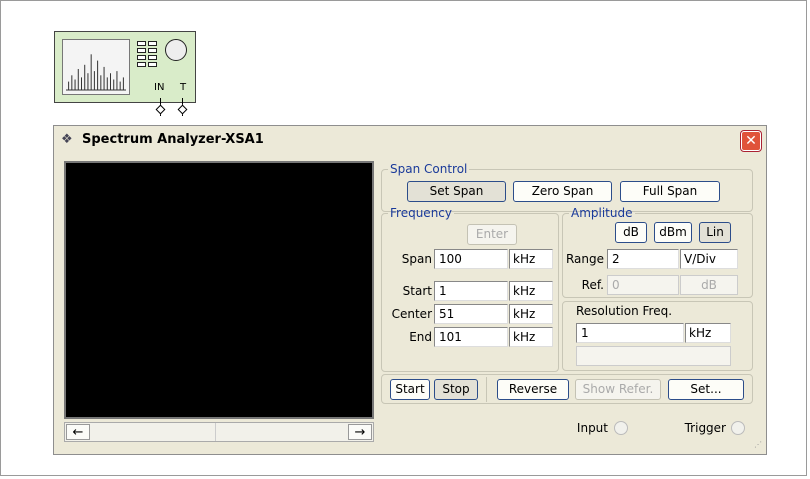  I want to click on span-control-legend: Span Control, so click(429, 169).